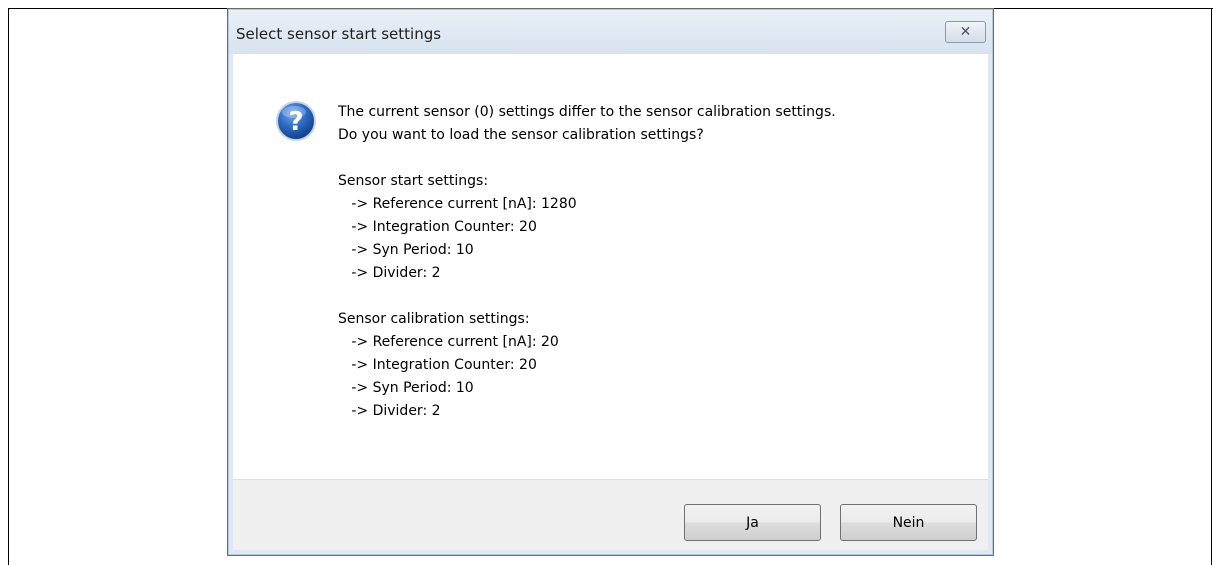 This screenshot has height=565, width=1213. Describe the element at coordinates (457, 204) in the screenshot. I see `start-setting-reference-current: -> Reference current [nA]: 1280` at that location.